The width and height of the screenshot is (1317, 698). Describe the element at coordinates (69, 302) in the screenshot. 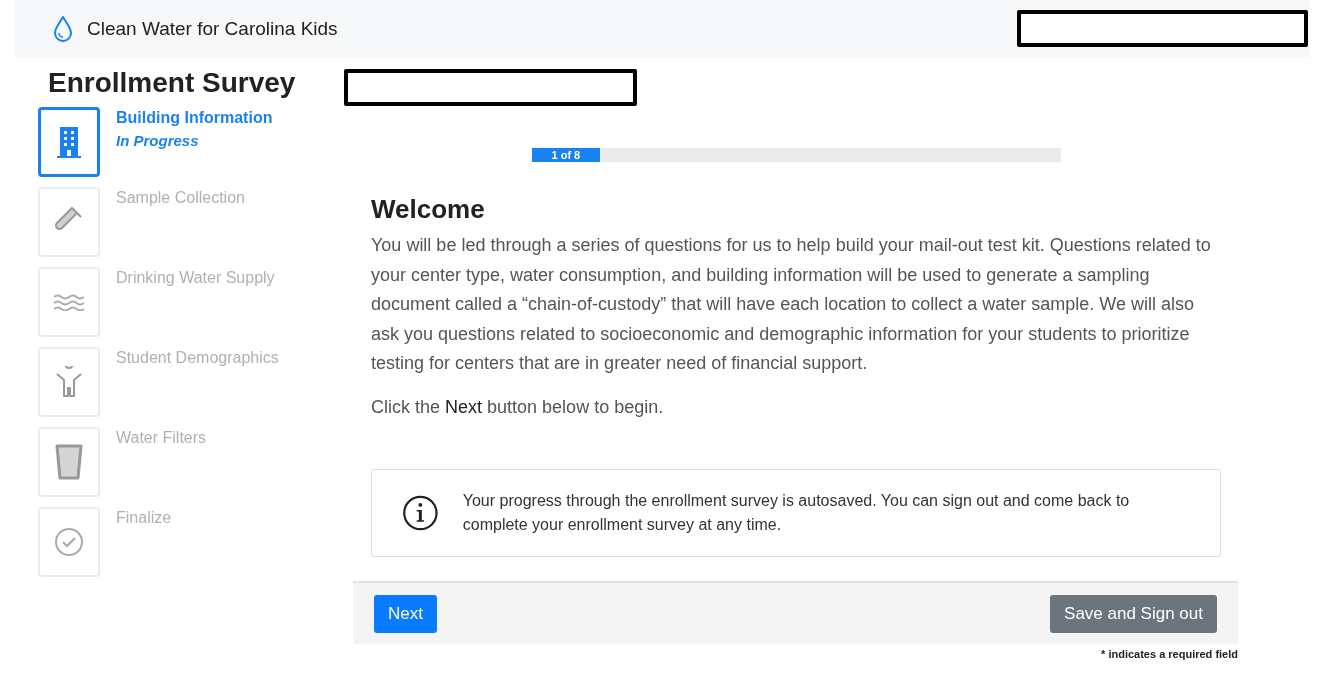

I see `waves-icon` at that location.